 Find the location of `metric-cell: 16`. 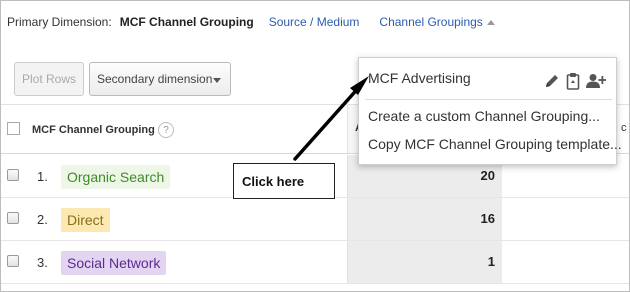

metric-cell: 16 is located at coordinates (424, 219).